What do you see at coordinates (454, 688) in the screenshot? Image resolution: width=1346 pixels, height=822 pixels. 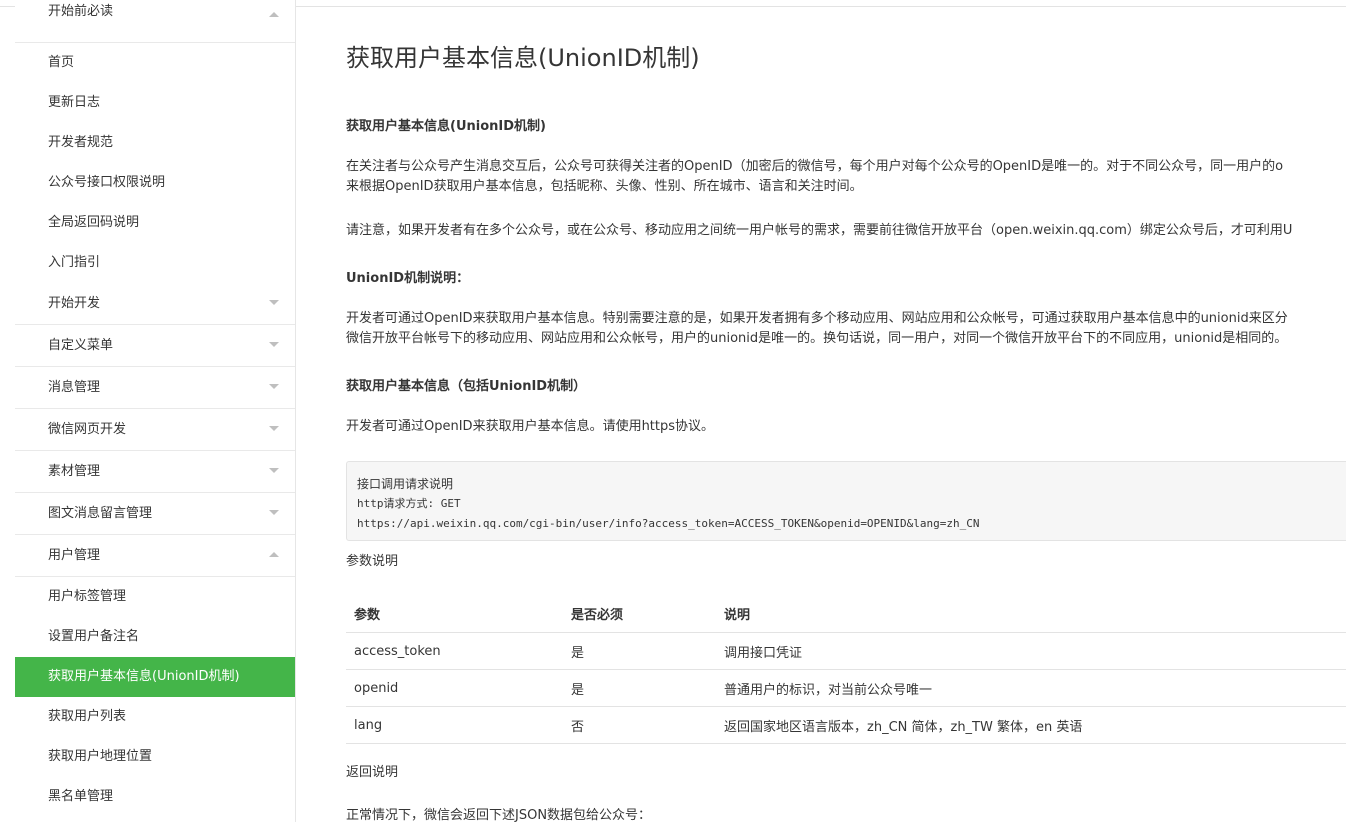 I see `table-cell-param: openid` at bounding box center [454, 688].